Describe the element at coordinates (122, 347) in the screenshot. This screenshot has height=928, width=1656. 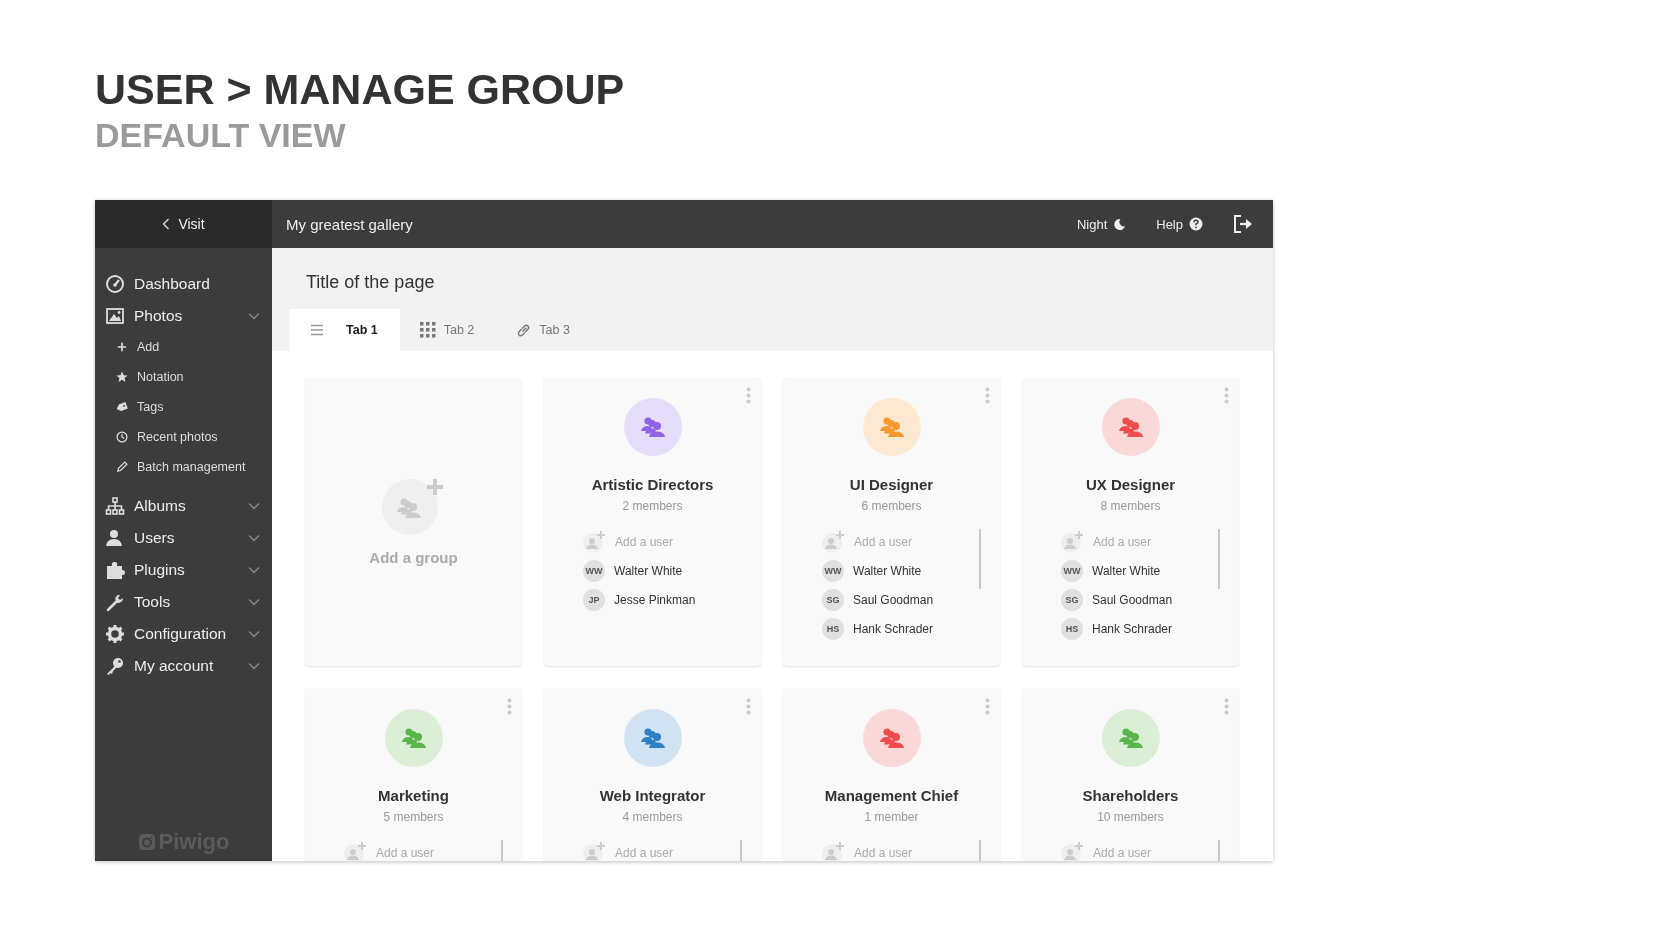
I see `plus-icon` at that location.